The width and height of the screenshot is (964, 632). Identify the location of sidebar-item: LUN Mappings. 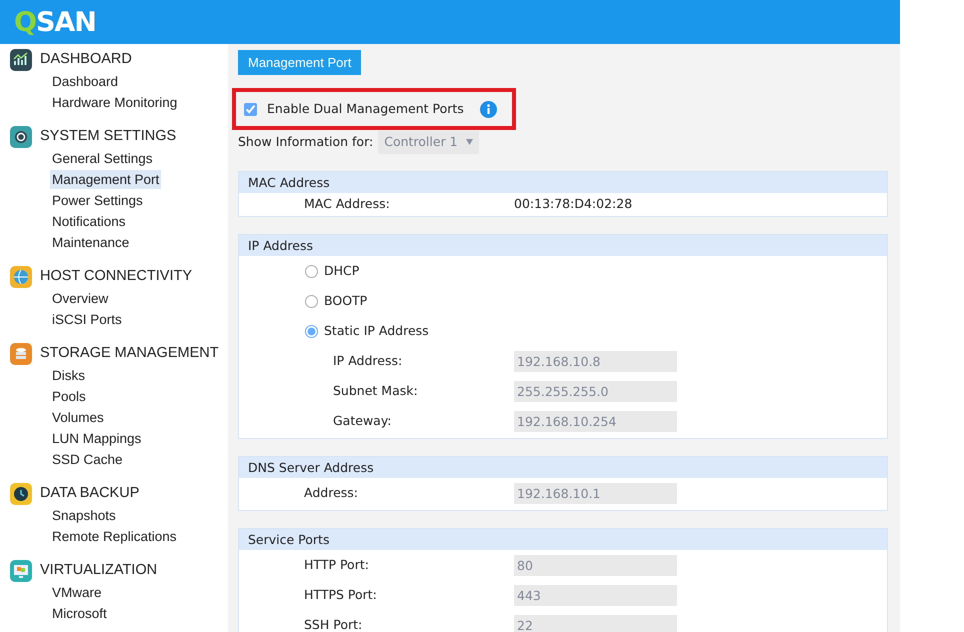
(97, 438).